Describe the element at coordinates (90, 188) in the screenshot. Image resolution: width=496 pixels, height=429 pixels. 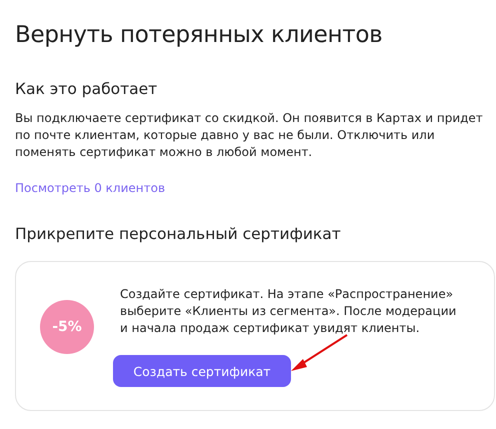
I see `view-clients-link: Посмотреть 0 клиентов` at that location.